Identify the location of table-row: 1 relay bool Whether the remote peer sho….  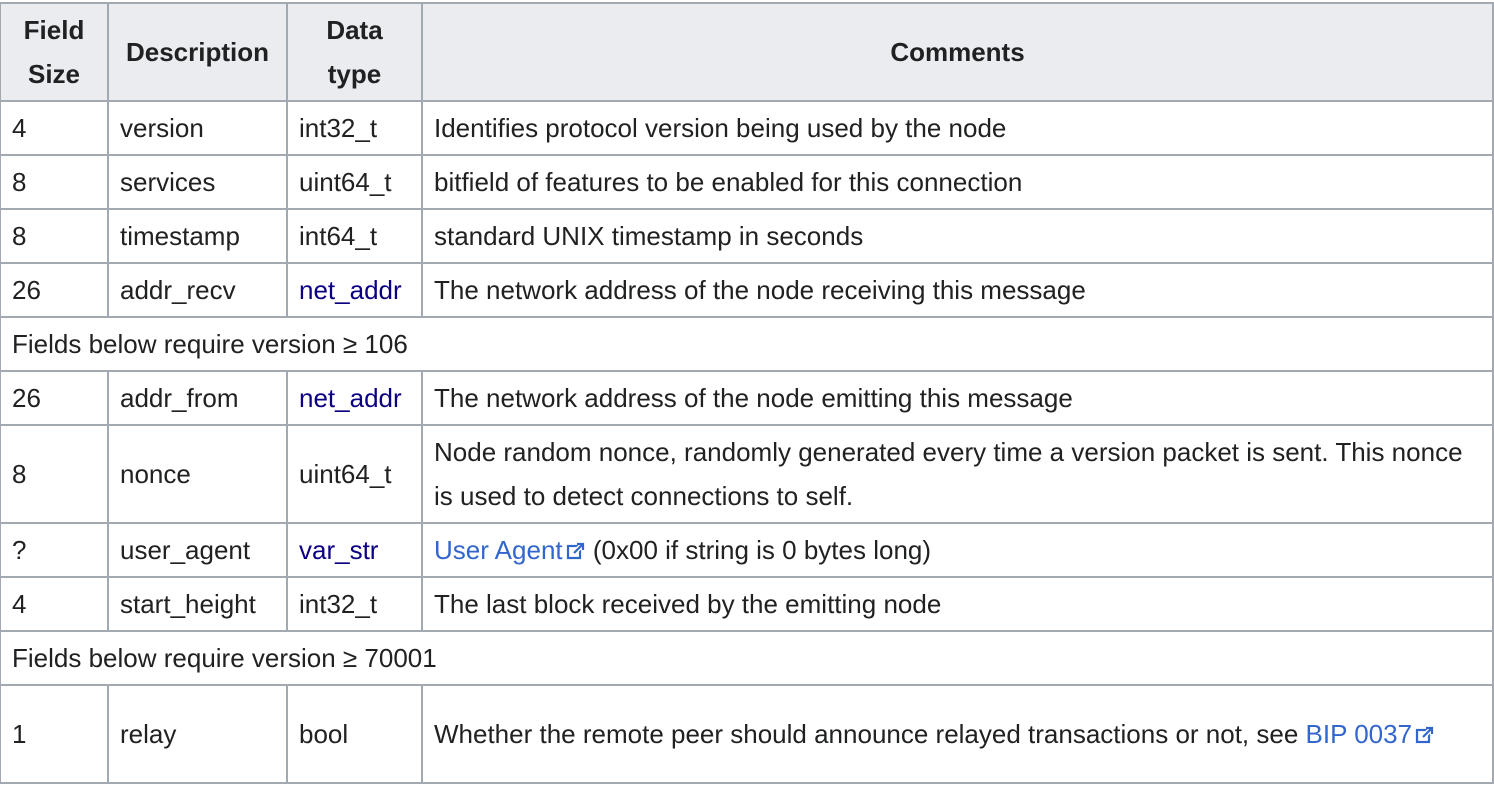
(747, 734).